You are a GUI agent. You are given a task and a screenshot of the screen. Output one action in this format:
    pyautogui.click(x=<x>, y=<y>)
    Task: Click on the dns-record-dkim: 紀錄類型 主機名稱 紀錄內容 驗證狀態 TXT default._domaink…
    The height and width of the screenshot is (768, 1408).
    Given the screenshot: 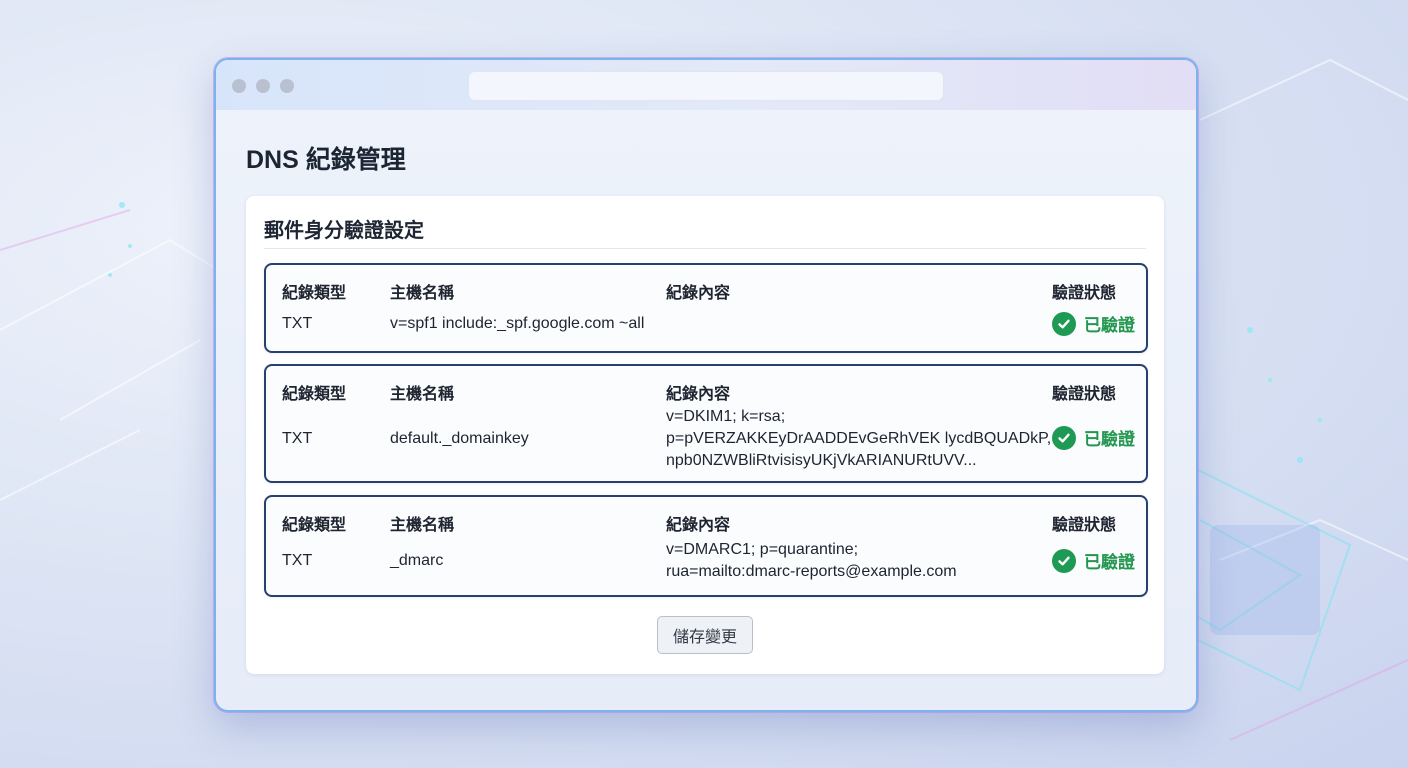 What is the action you would take?
    pyautogui.click(x=706, y=423)
    